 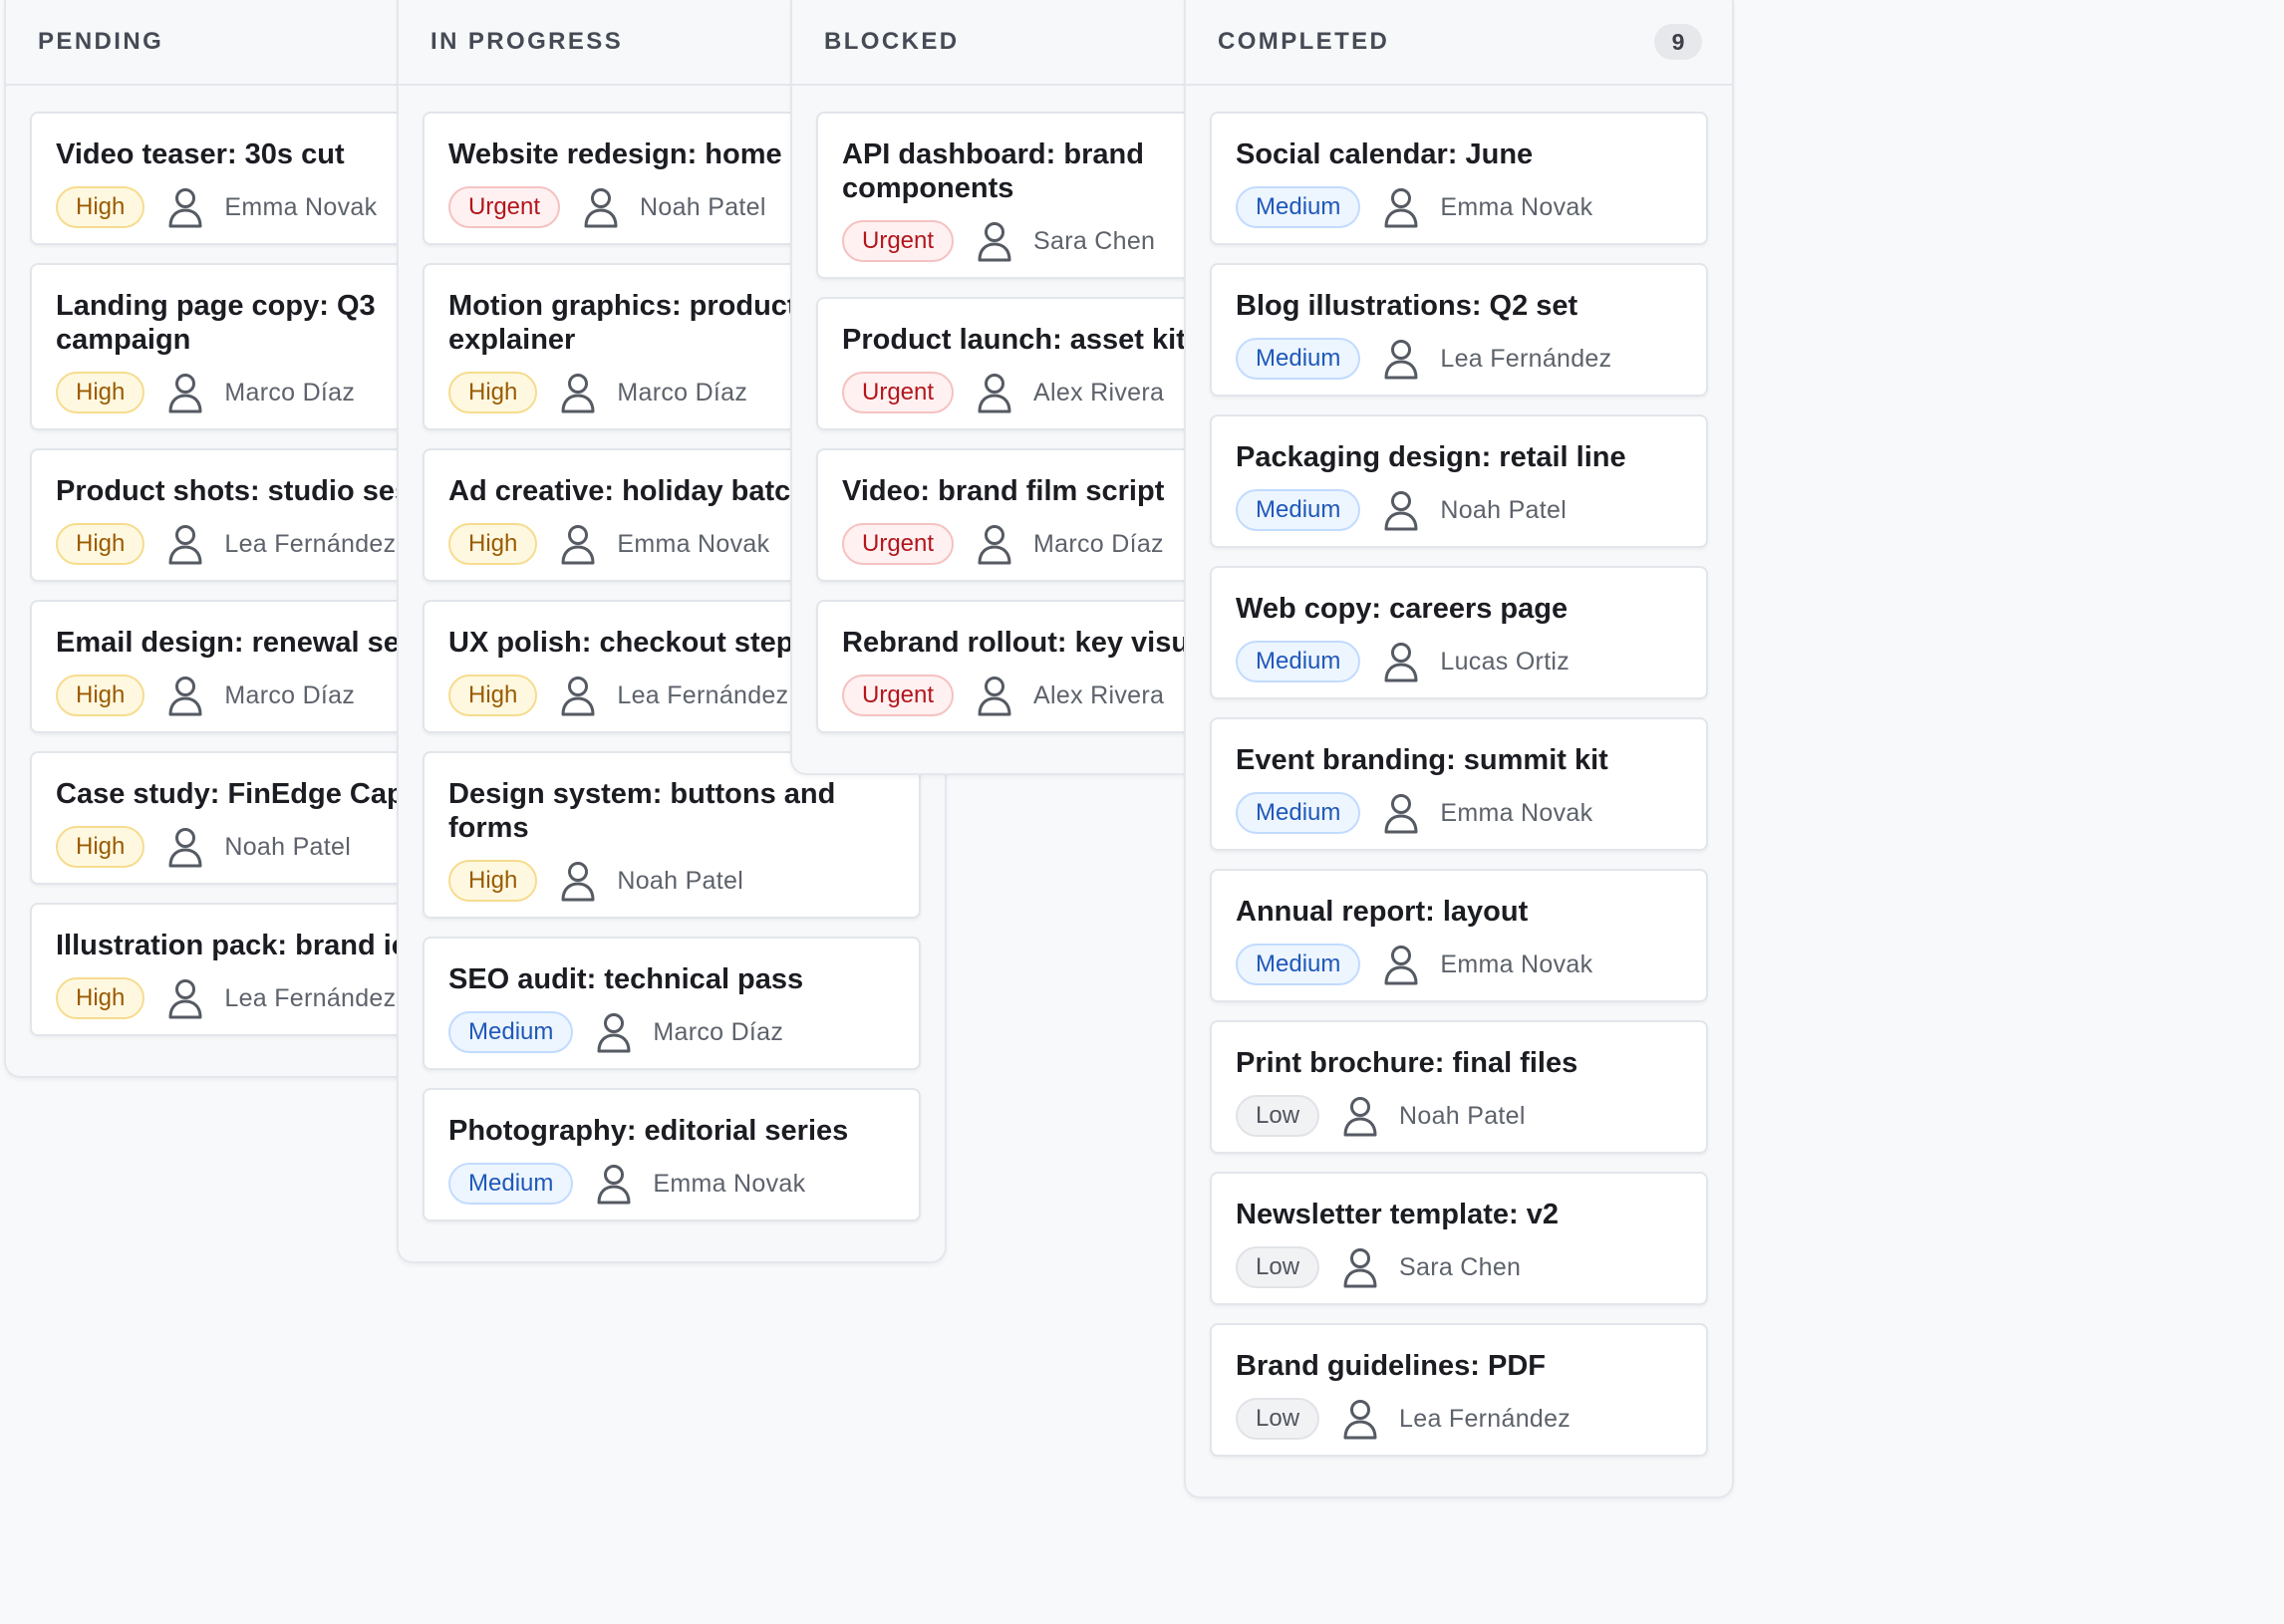 I want to click on task-card: Social calendar: June Medium Emma Novak, so click(x=1459, y=178).